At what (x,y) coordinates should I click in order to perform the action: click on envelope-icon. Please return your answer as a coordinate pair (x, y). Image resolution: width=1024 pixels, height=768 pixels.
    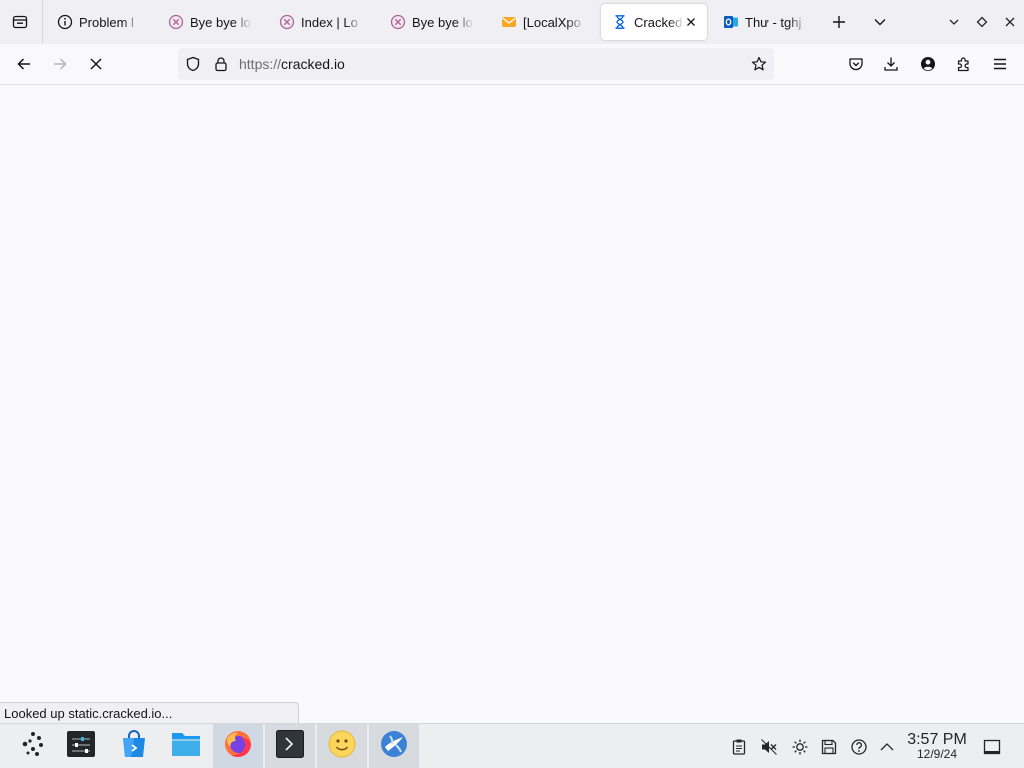
    Looking at the image, I should click on (509, 22).